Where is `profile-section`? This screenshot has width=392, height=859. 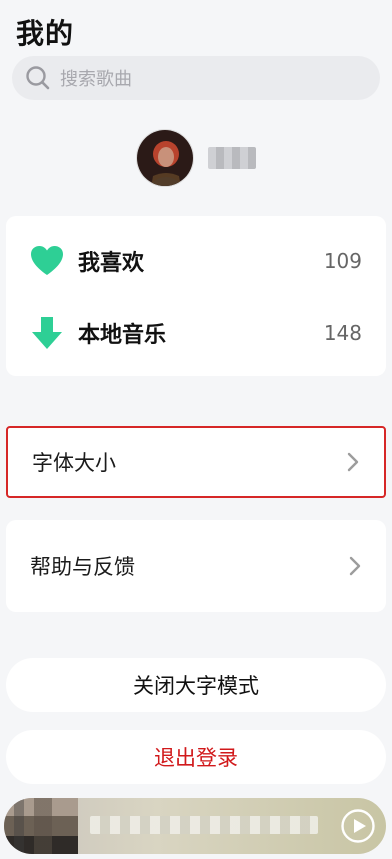 profile-section is located at coordinates (196, 158).